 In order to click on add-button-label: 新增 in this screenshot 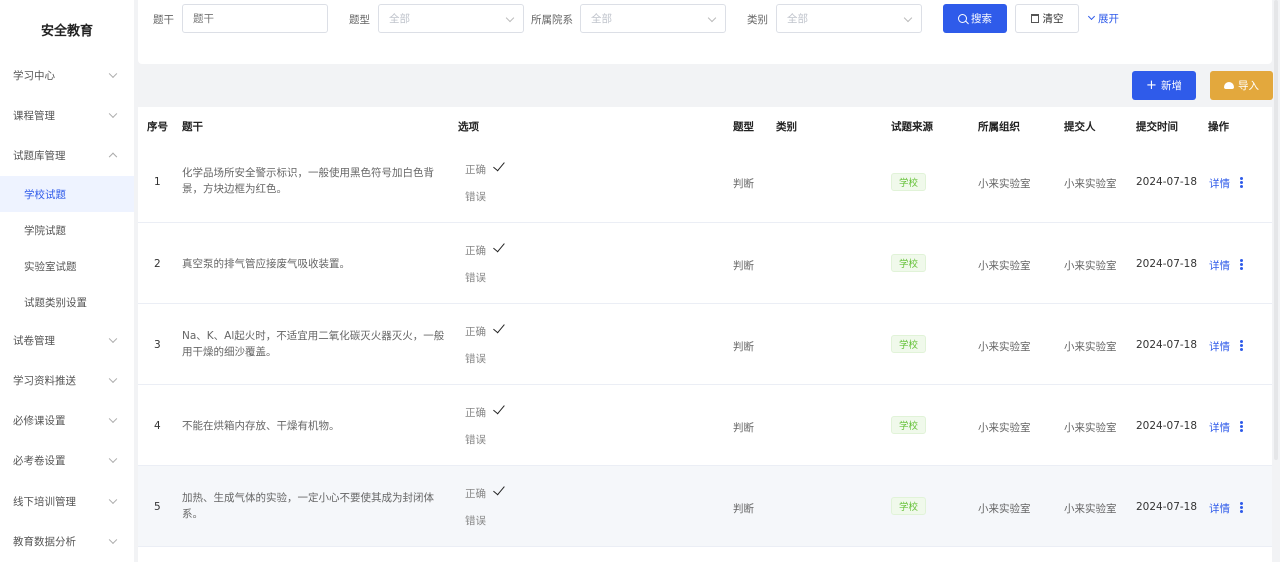, I will do `click(1171, 86)`.